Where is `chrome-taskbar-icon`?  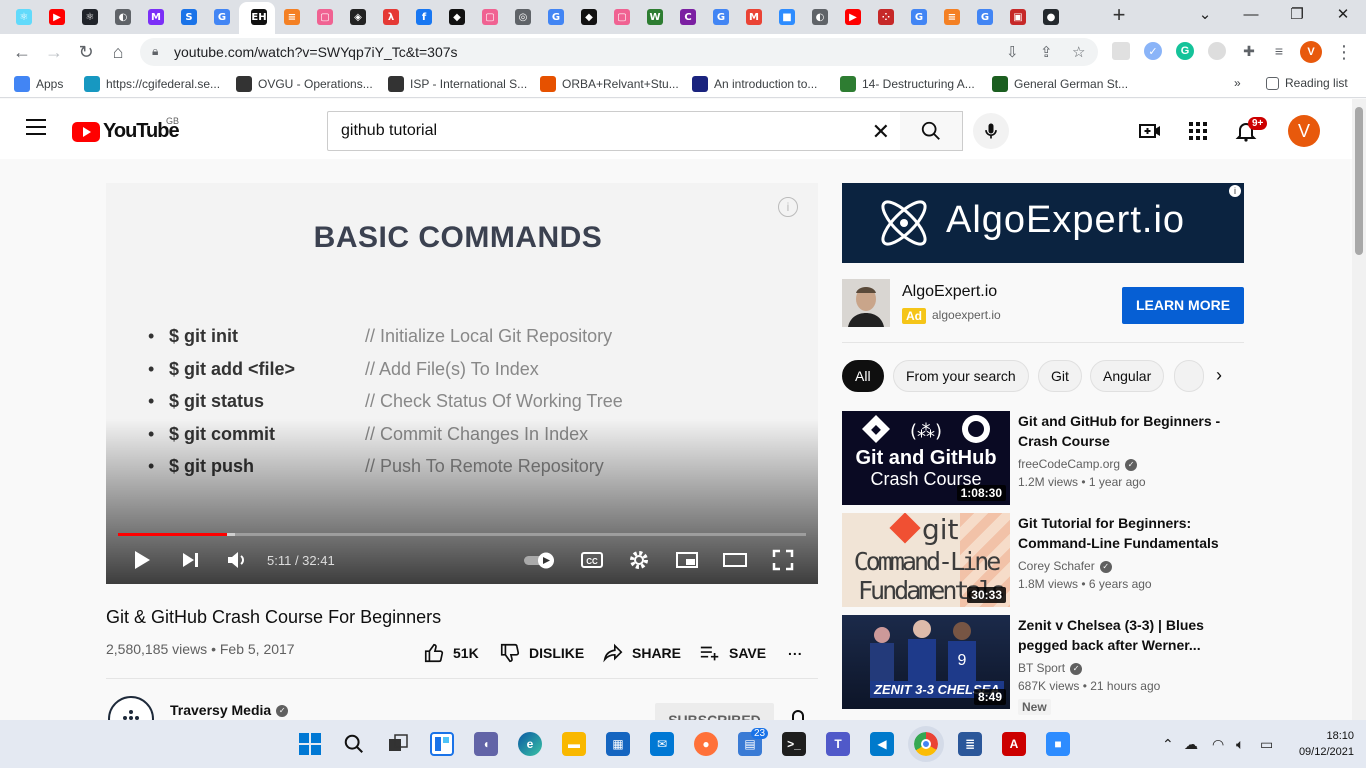
chrome-taskbar-icon is located at coordinates (926, 744).